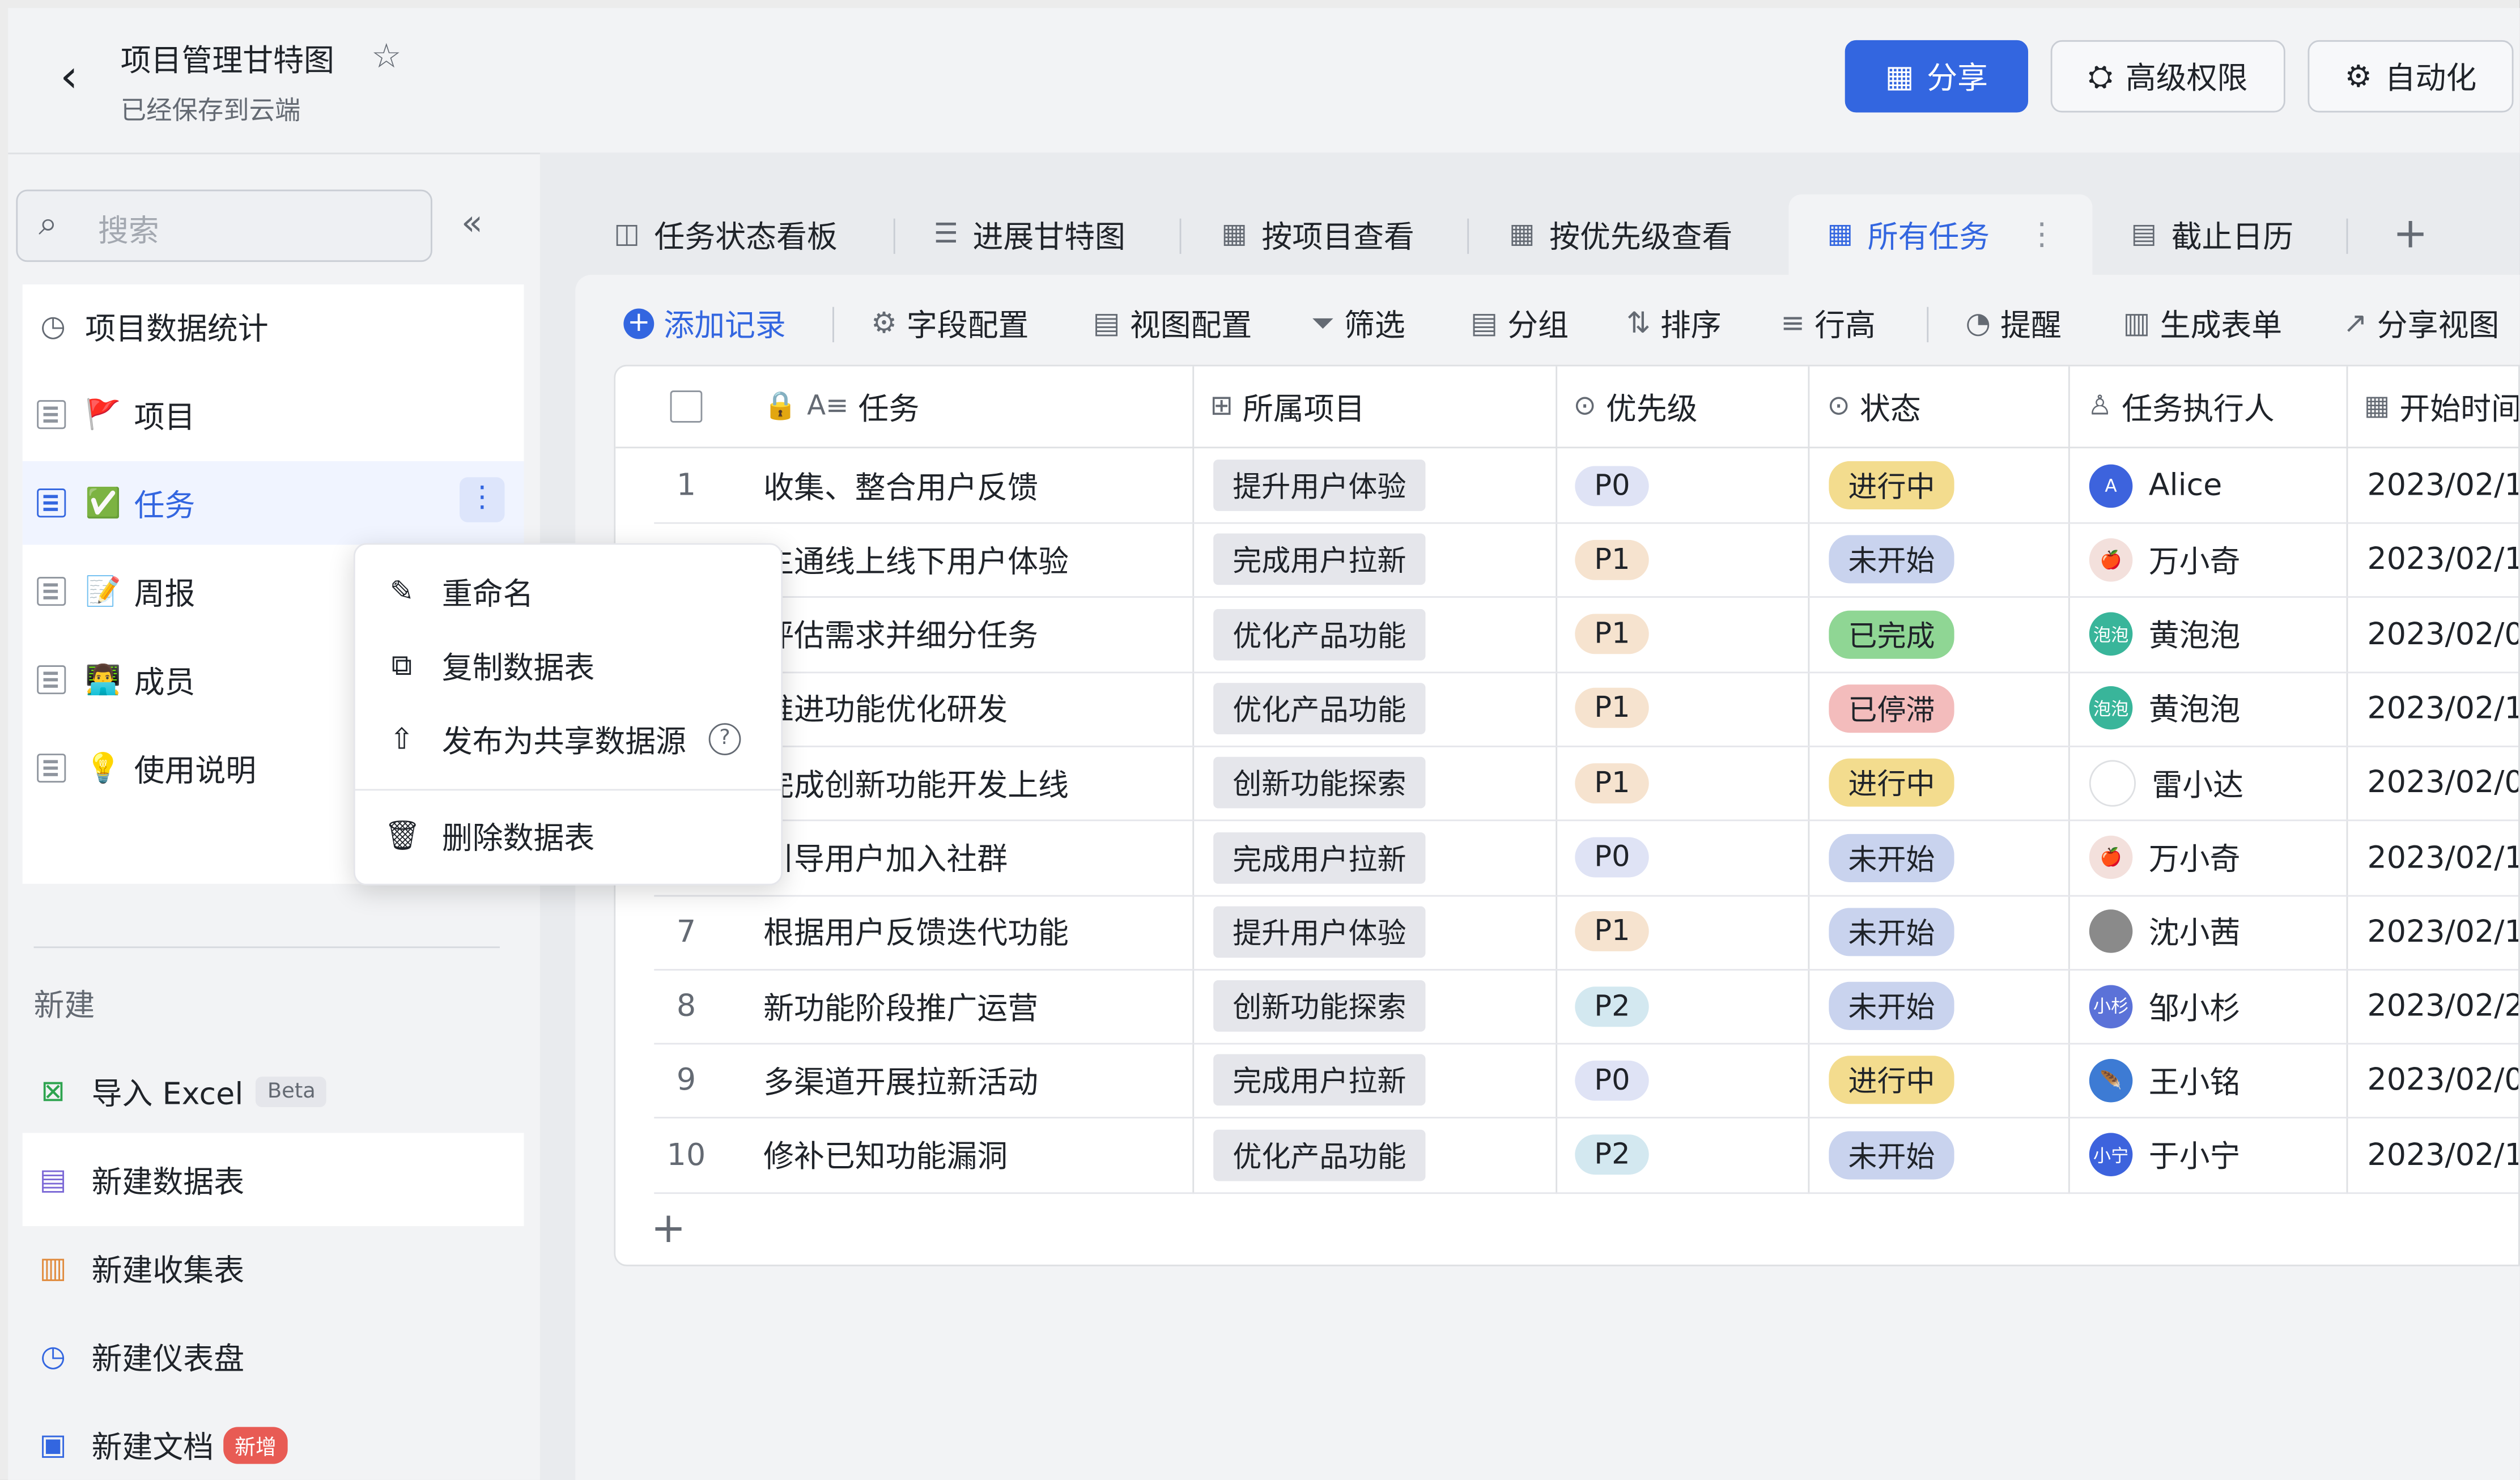 Image resolution: width=2520 pixels, height=1480 pixels. What do you see at coordinates (900, 1081) in the screenshot?
I see `task-cell: 多渠道开展拉新活动` at bounding box center [900, 1081].